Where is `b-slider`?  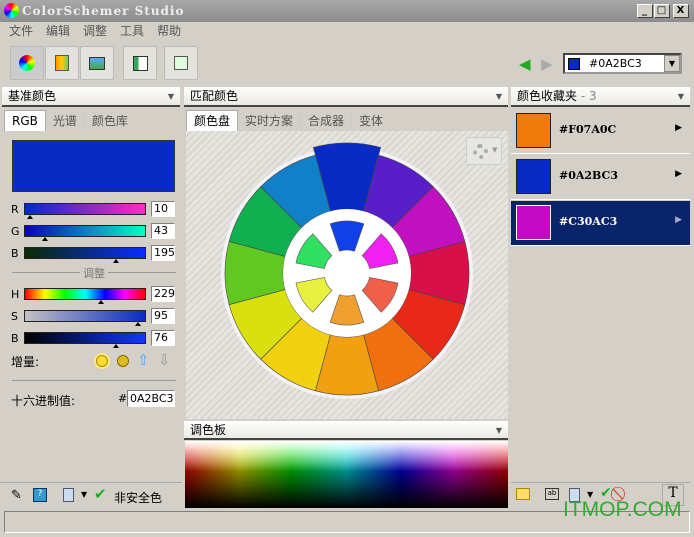 b-slider is located at coordinates (85, 253).